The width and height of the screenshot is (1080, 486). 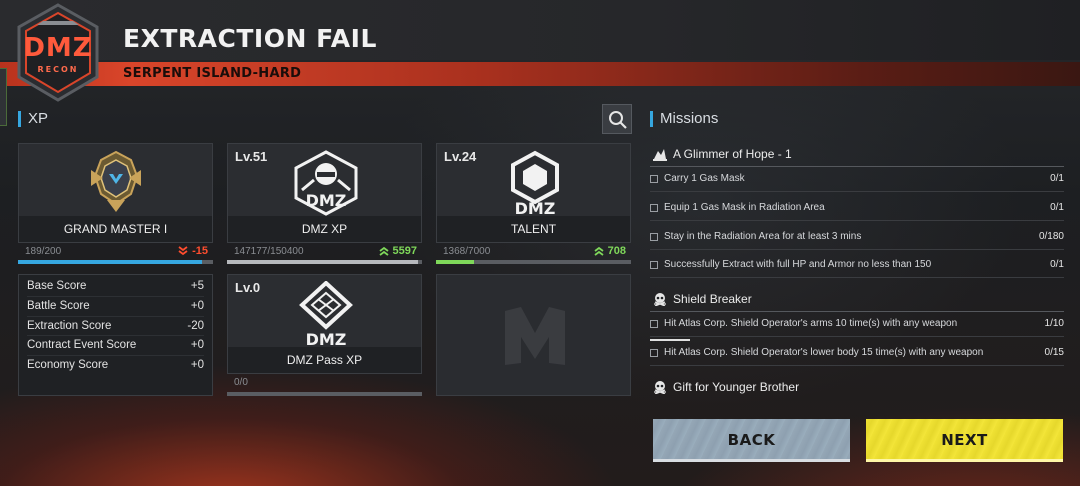 What do you see at coordinates (751, 440) in the screenshot?
I see `back-button: BACK` at bounding box center [751, 440].